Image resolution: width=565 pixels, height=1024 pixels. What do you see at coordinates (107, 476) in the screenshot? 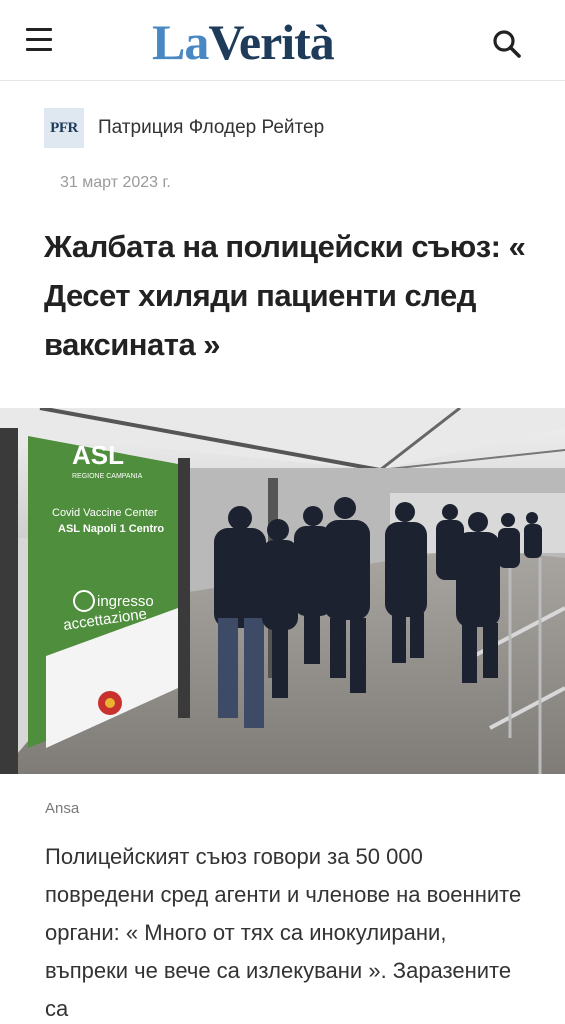
I see `sign-region-text: REGIONE CAMPANIA` at bounding box center [107, 476].